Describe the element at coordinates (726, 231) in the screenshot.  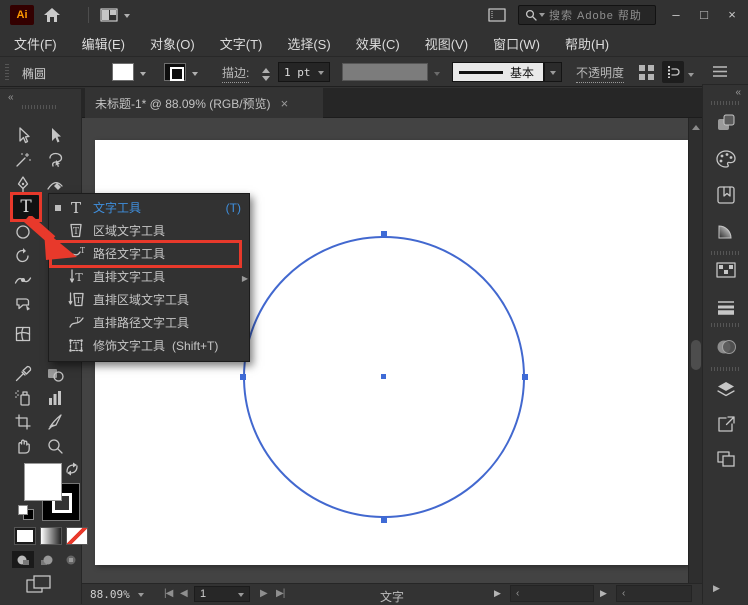
I see `gradient-icon` at that location.